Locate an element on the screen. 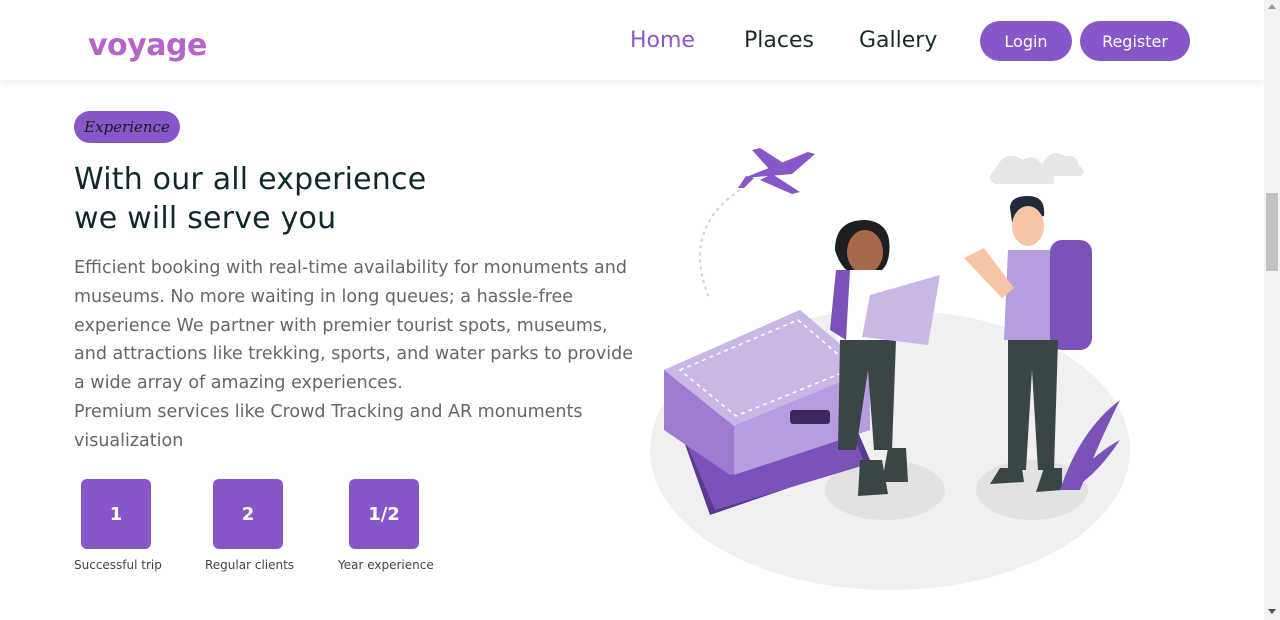  scroll-down-arrow-icon is located at coordinates (1272, 611).